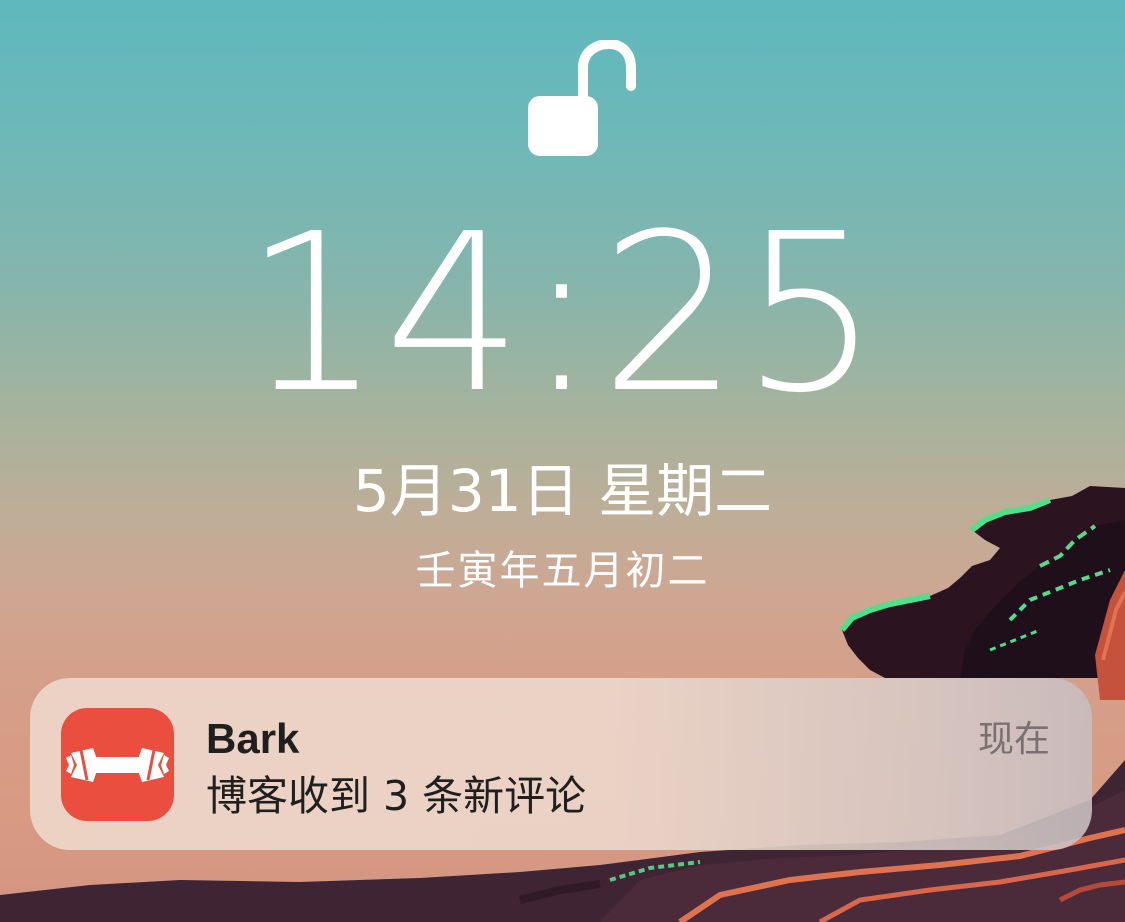 The height and width of the screenshot is (922, 1125). What do you see at coordinates (253, 738) in the screenshot?
I see `notification-app-name: Bark` at bounding box center [253, 738].